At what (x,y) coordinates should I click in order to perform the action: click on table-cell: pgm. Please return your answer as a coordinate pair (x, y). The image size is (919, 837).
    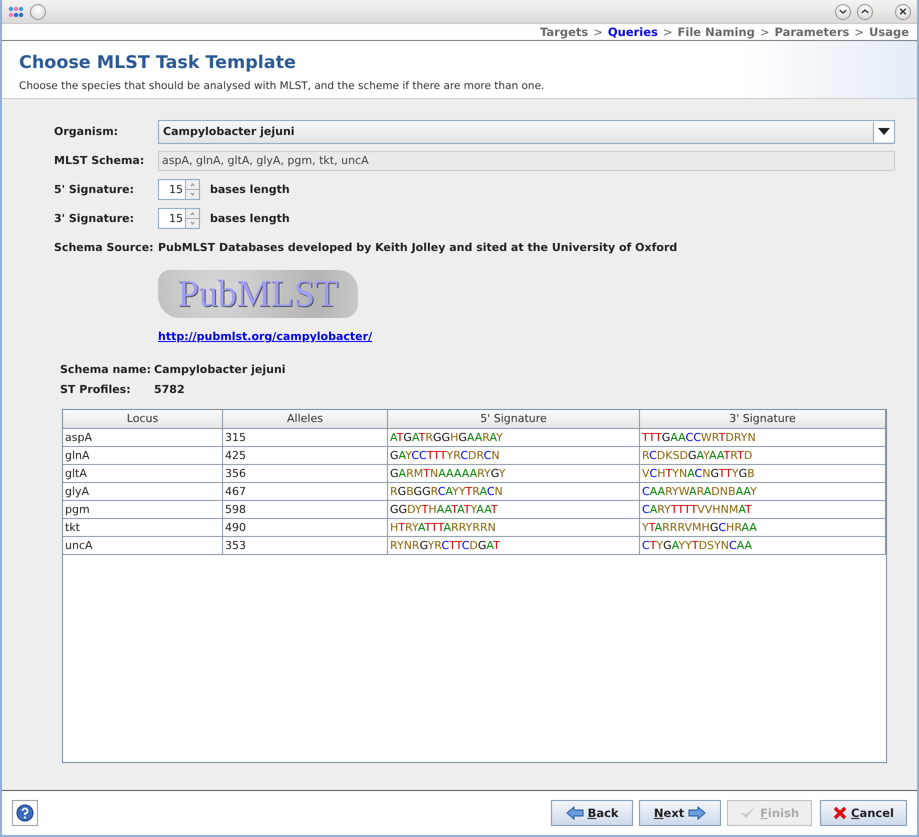
    Looking at the image, I should click on (143, 510).